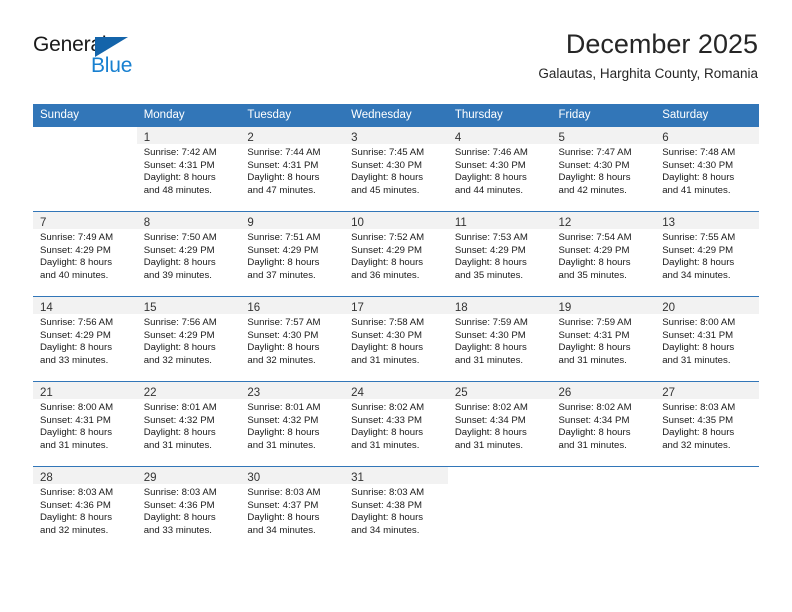 The width and height of the screenshot is (792, 612). What do you see at coordinates (85, 475) in the screenshot?
I see `day-number-band: 28` at bounding box center [85, 475].